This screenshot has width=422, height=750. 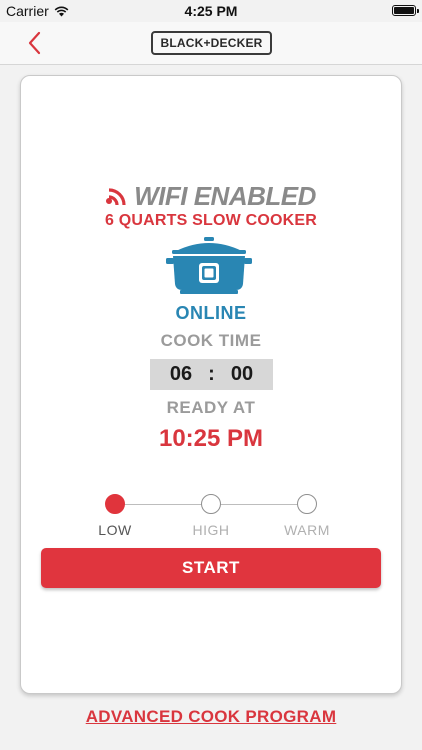 What do you see at coordinates (242, 374) in the screenshot?
I see `cook-time-minutes: 00` at bounding box center [242, 374].